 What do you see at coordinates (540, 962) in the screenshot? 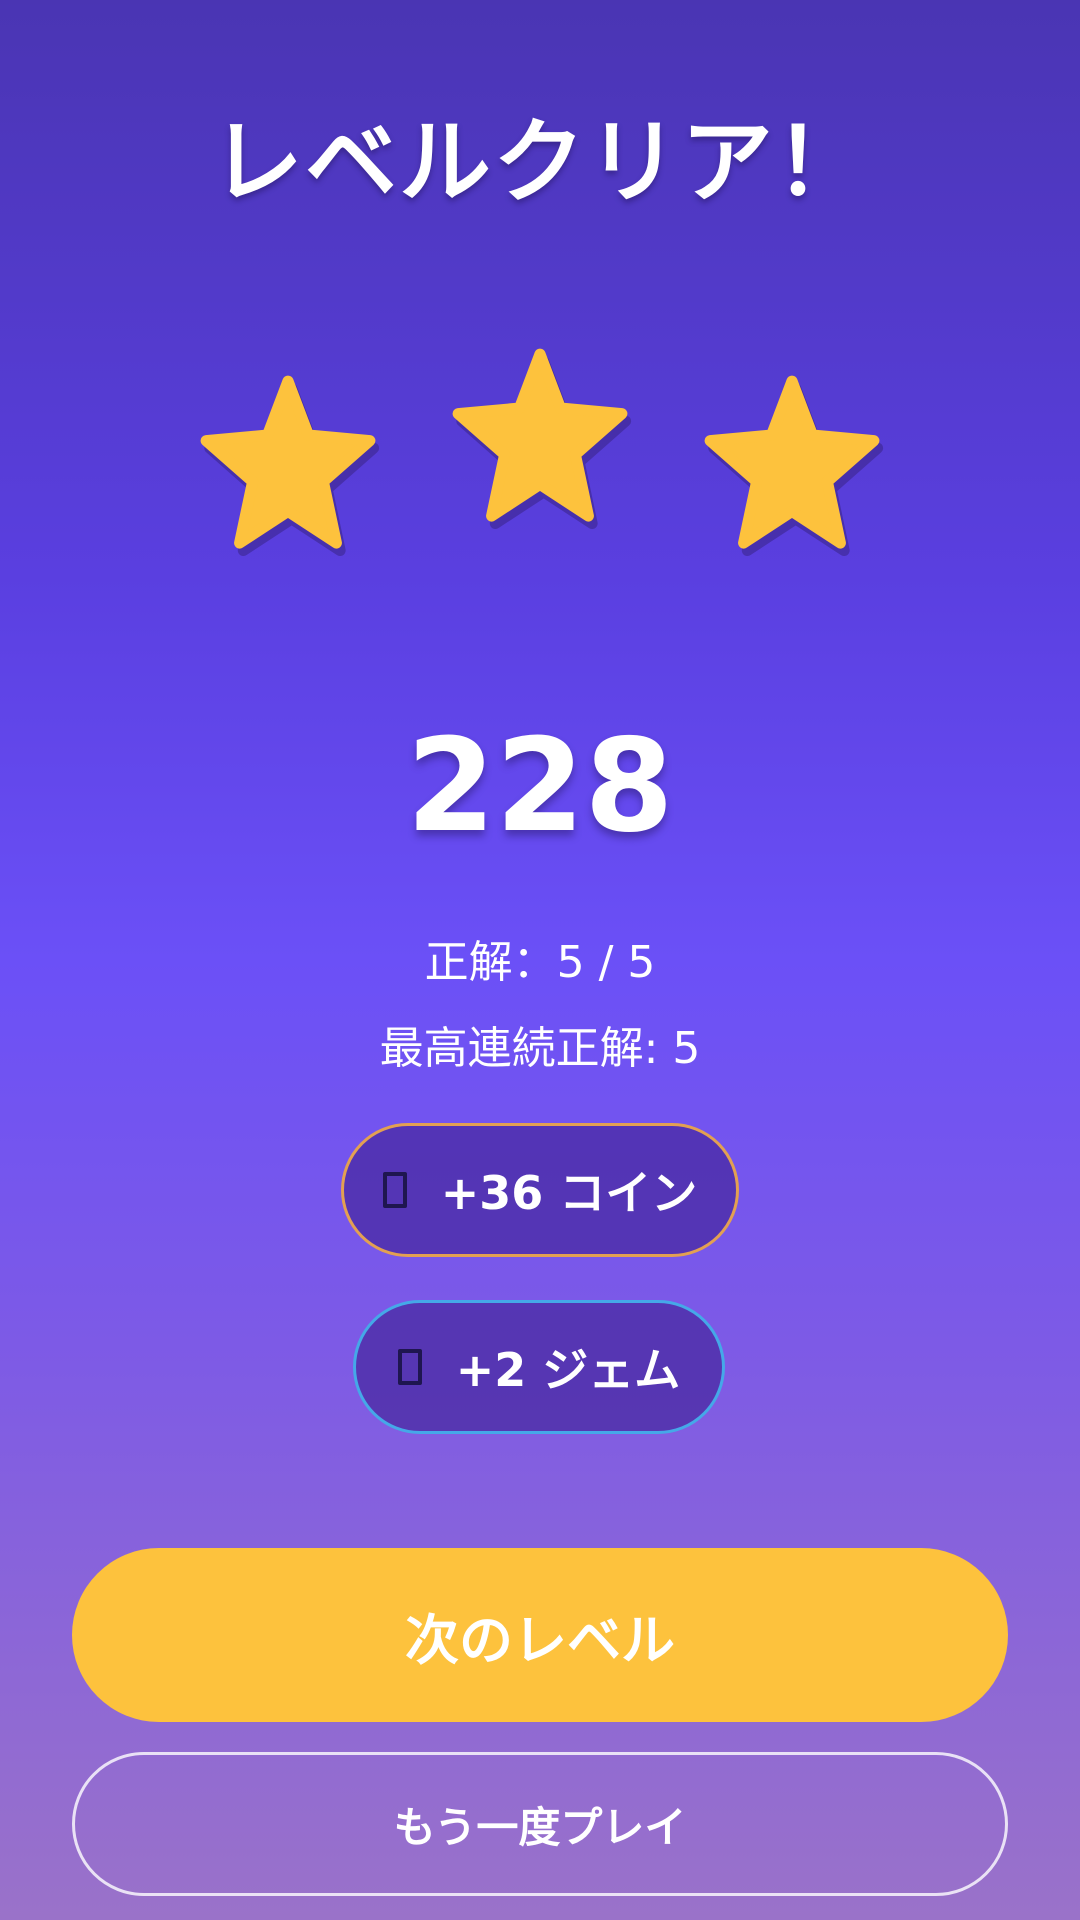
I see `correct-answers-stat: 正解：5 / 5` at bounding box center [540, 962].